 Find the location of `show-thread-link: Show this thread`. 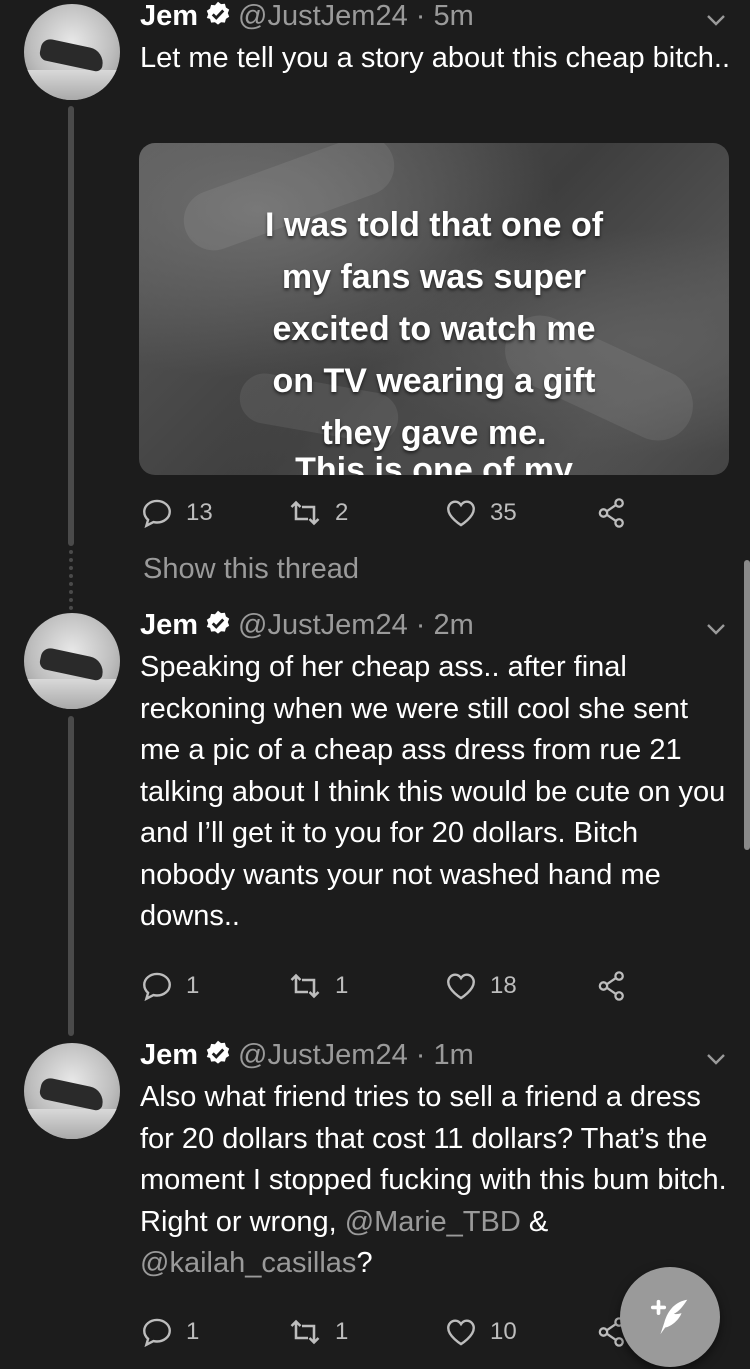

show-thread-link: Show this thread is located at coordinates (251, 569).